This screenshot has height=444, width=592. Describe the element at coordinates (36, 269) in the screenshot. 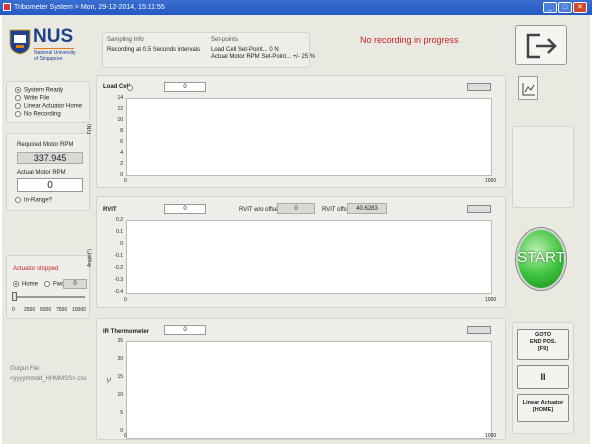

I see `actuator-status: Actuator stopped` at that location.